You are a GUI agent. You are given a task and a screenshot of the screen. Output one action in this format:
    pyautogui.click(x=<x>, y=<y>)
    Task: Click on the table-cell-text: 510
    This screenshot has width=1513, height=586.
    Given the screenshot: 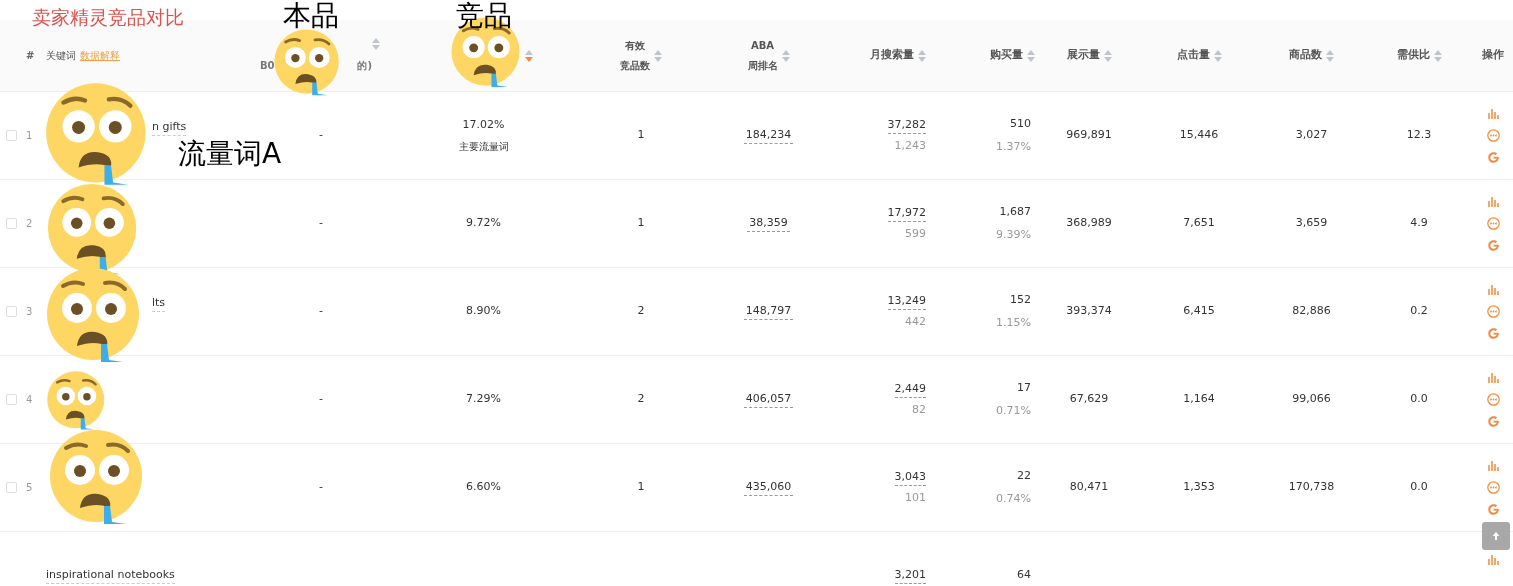 What is the action you would take?
    pyautogui.click(x=1020, y=124)
    